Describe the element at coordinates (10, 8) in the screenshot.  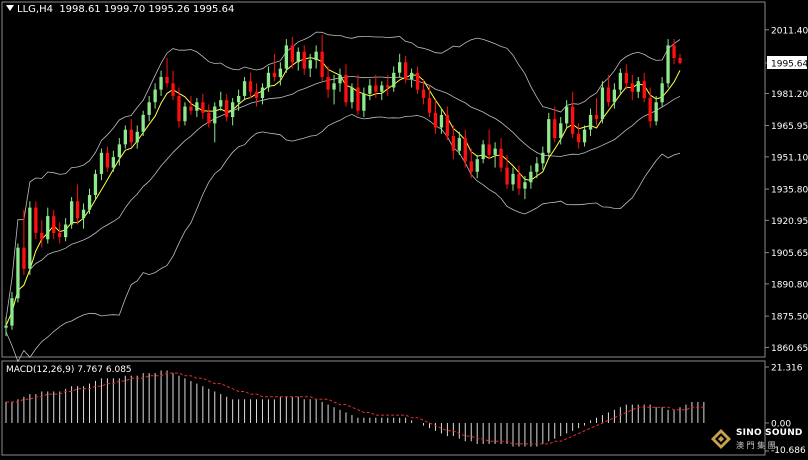
I see `dropdown-arrow-icon` at that location.